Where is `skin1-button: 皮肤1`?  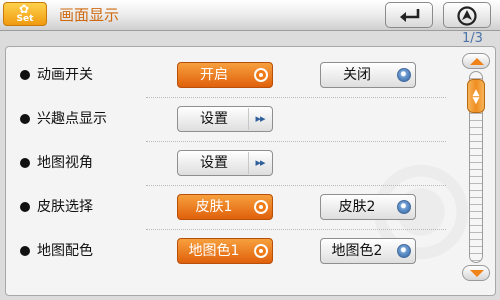 skin1-button: 皮肤1 is located at coordinates (225, 207).